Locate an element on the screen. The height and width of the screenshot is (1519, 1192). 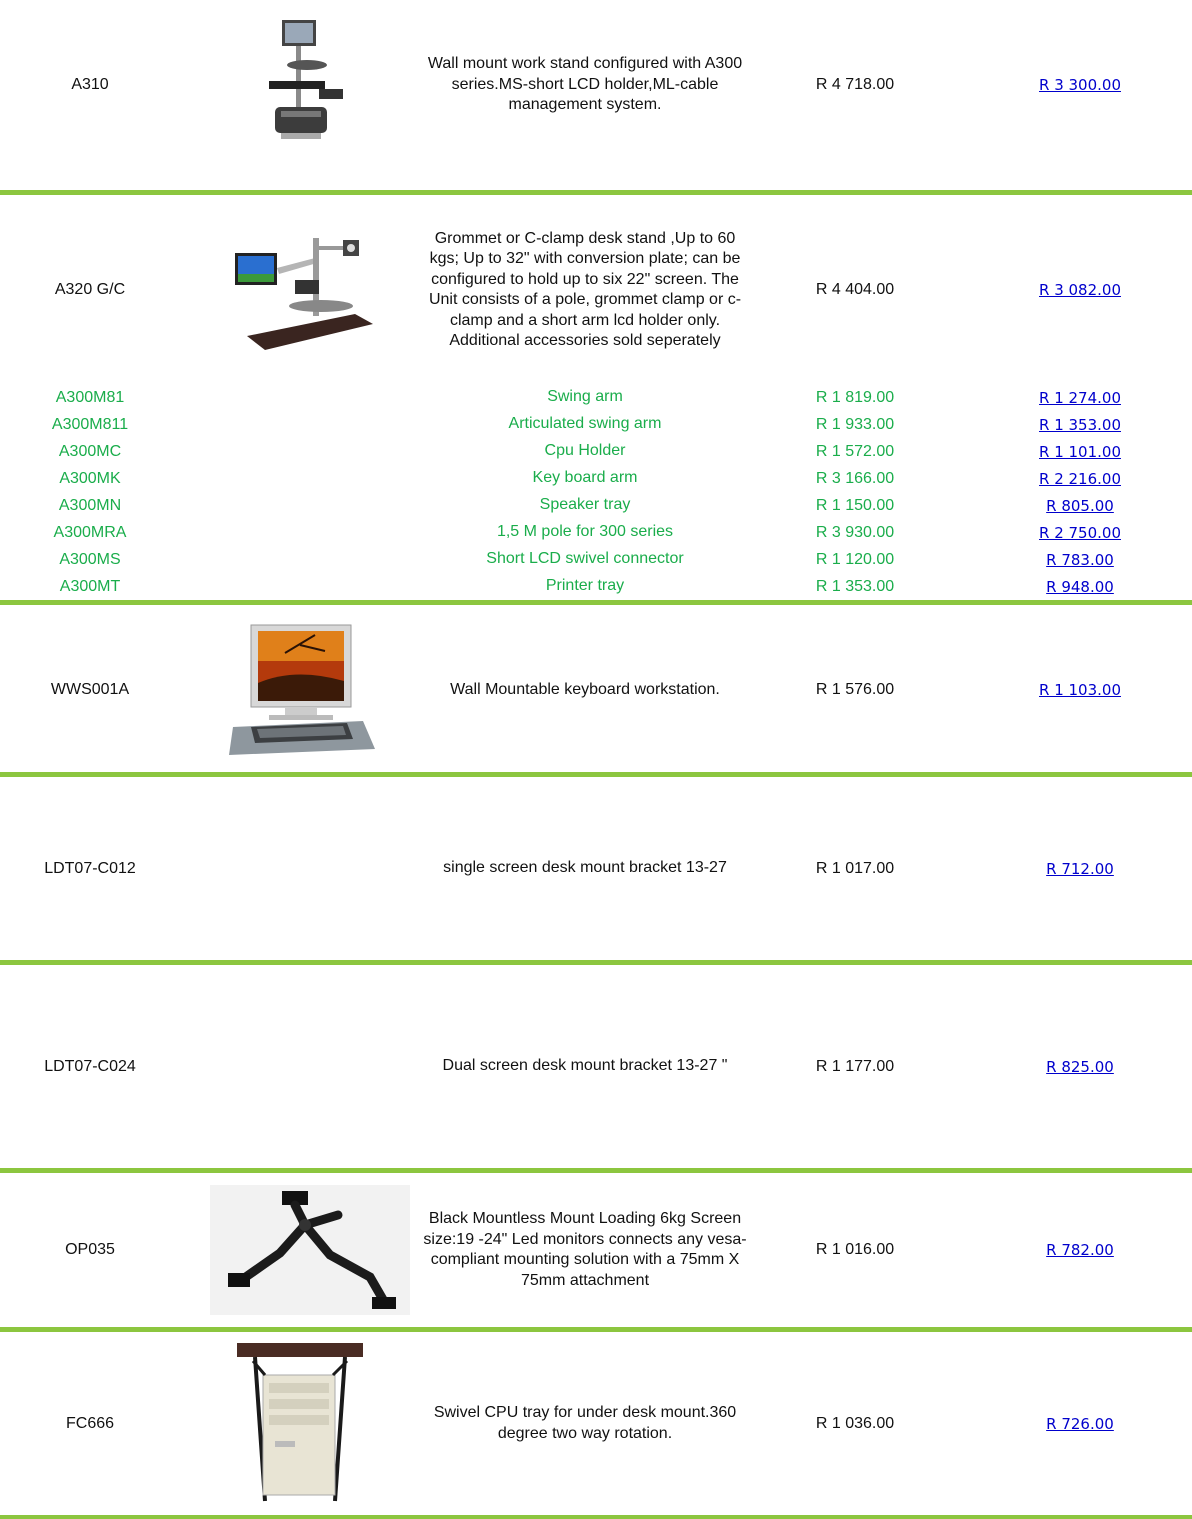
accessory-price: R 3 930.00 is located at coordinates (855, 532).